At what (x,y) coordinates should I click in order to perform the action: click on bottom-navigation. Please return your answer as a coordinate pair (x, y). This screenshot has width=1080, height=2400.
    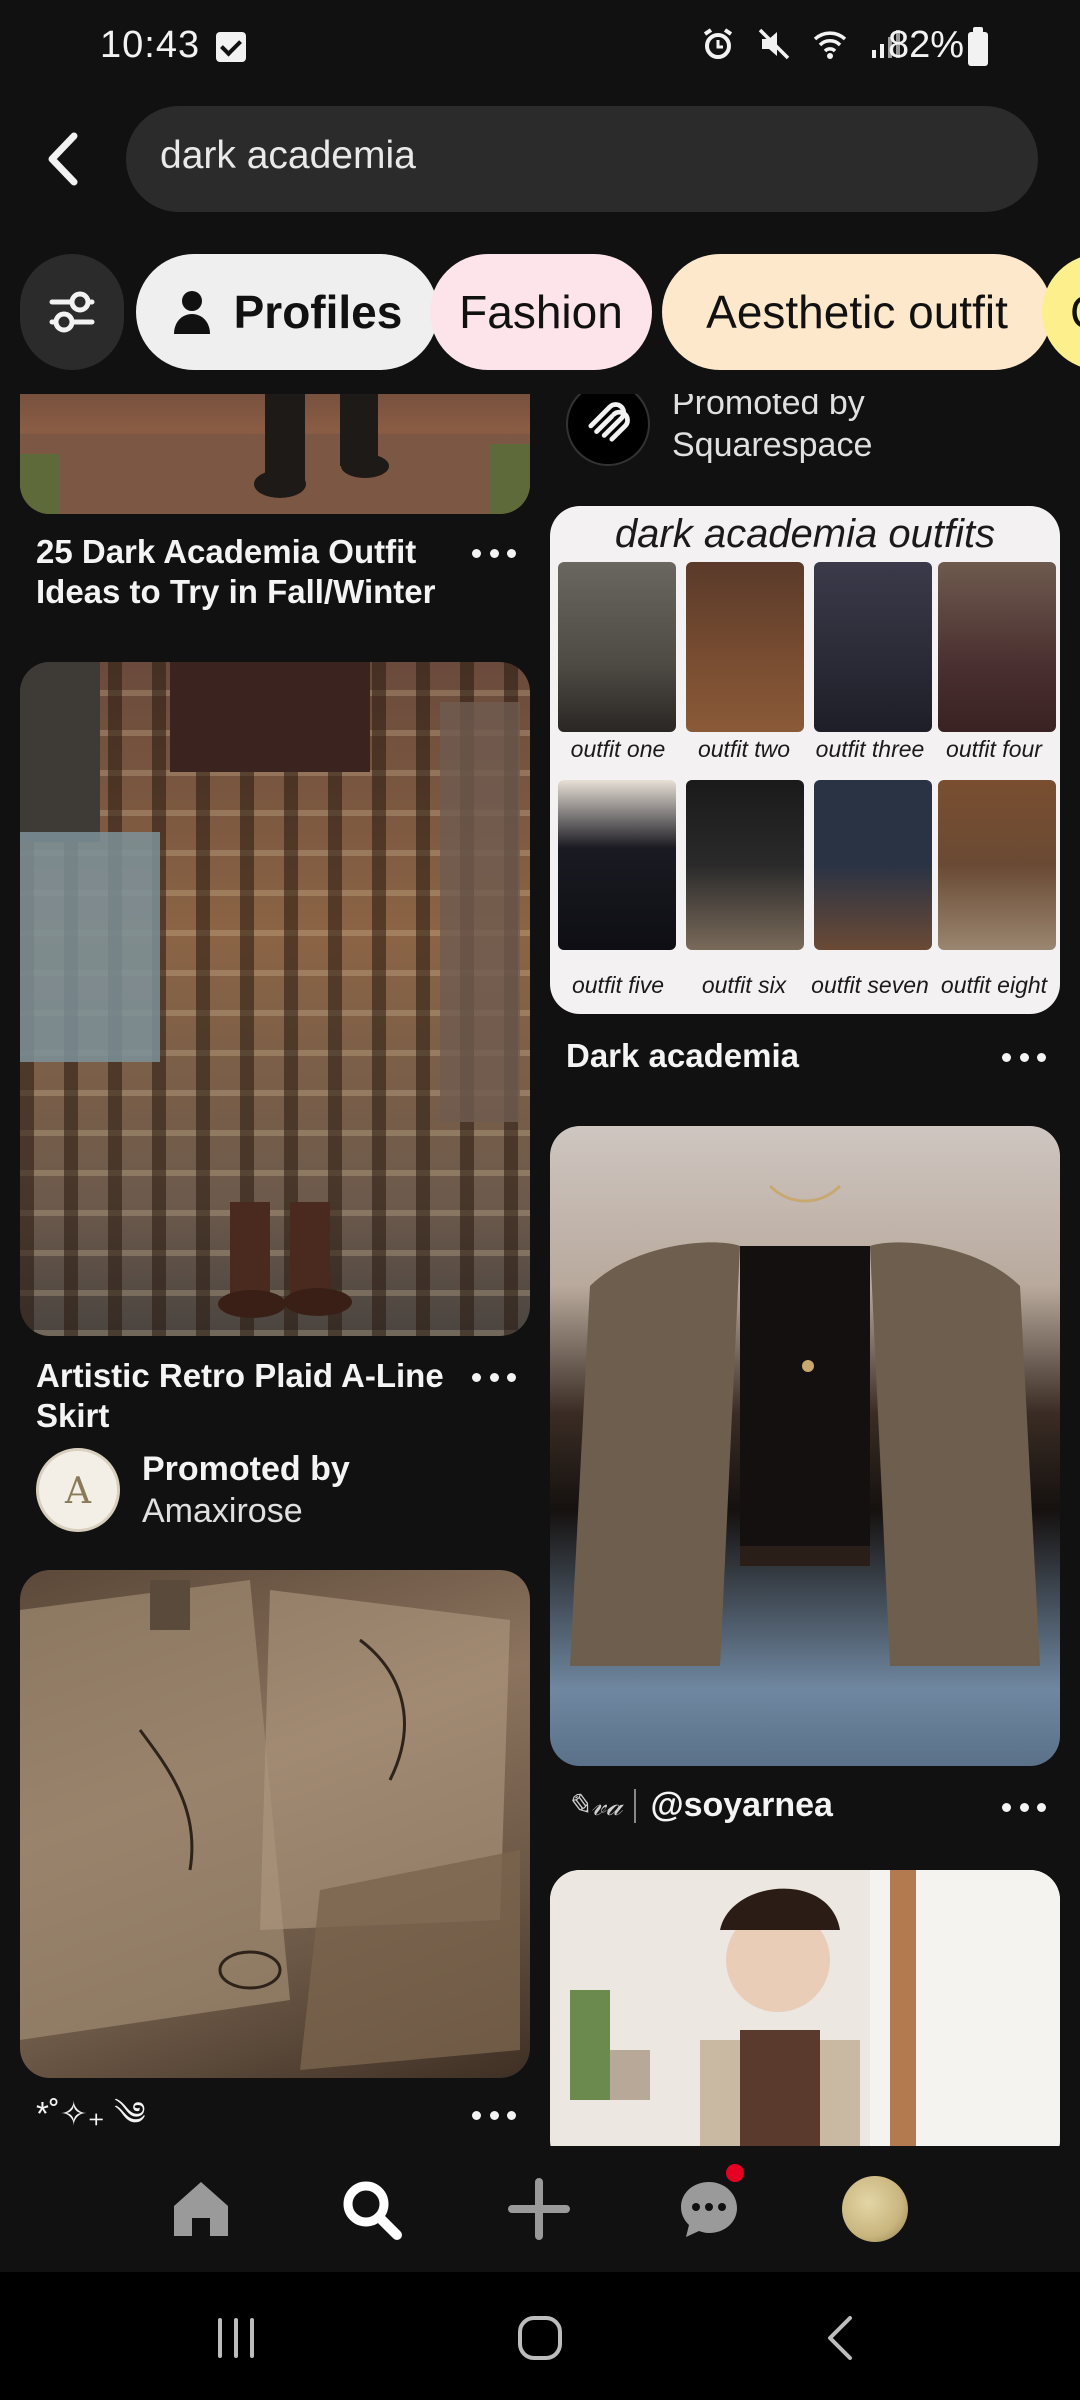
    Looking at the image, I should click on (540, 2208).